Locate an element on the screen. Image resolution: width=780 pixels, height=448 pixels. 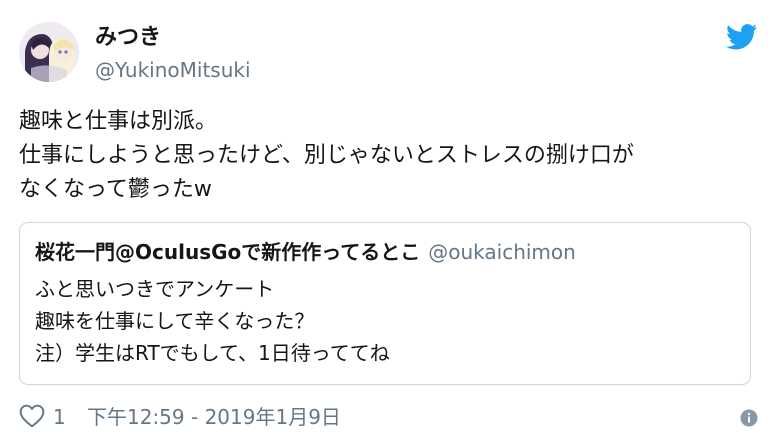
quoted-tweet-header: 桜花一門@OculusGoで新作作ってるとこ @oukaichimon is located at coordinates (305, 252).